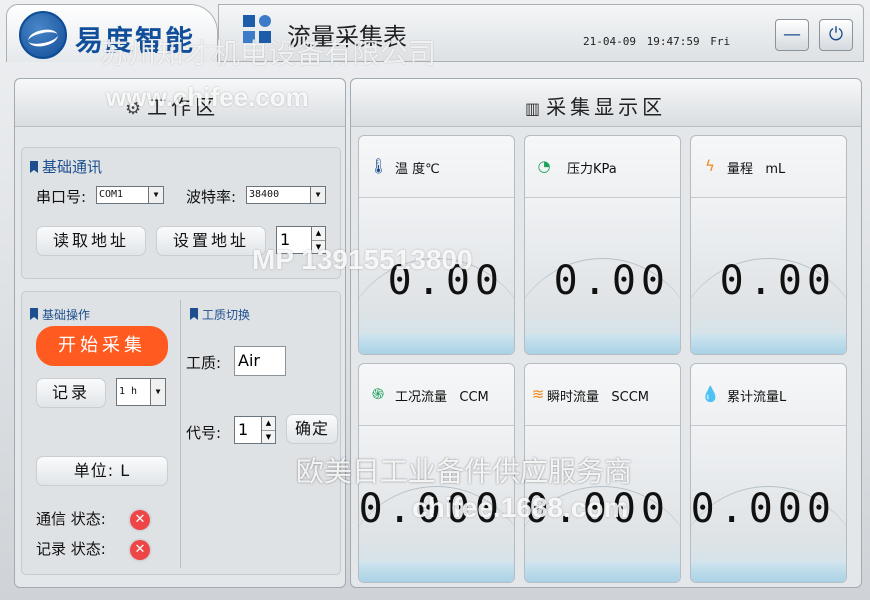 This screenshot has width=870, height=600. What do you see at coordinates (436, 245) in the screenshot?
I see `reading-card: 🌡 温 度℃ 0.00` at bounding box center [436, 245].